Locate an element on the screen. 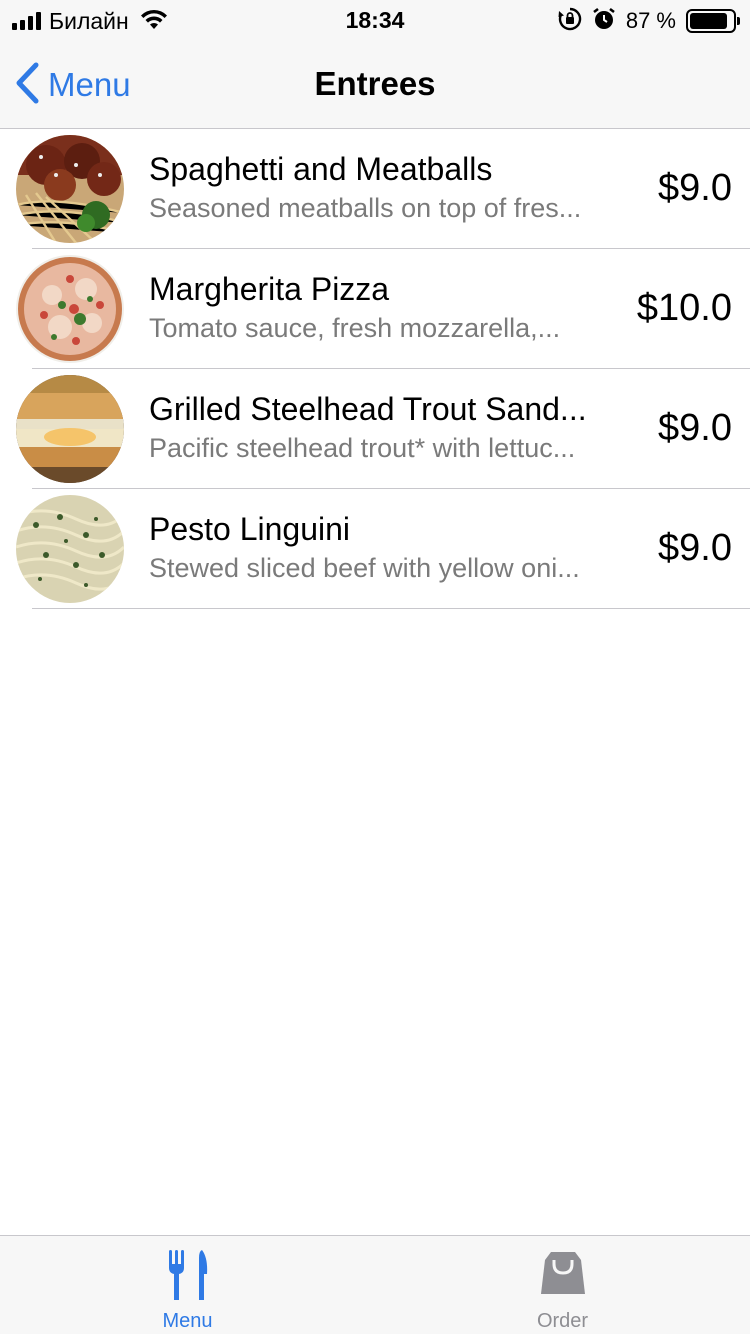 This screenshot has width=750, height=1334. shopping-bag-icon is located at coordinates (562, 1272).